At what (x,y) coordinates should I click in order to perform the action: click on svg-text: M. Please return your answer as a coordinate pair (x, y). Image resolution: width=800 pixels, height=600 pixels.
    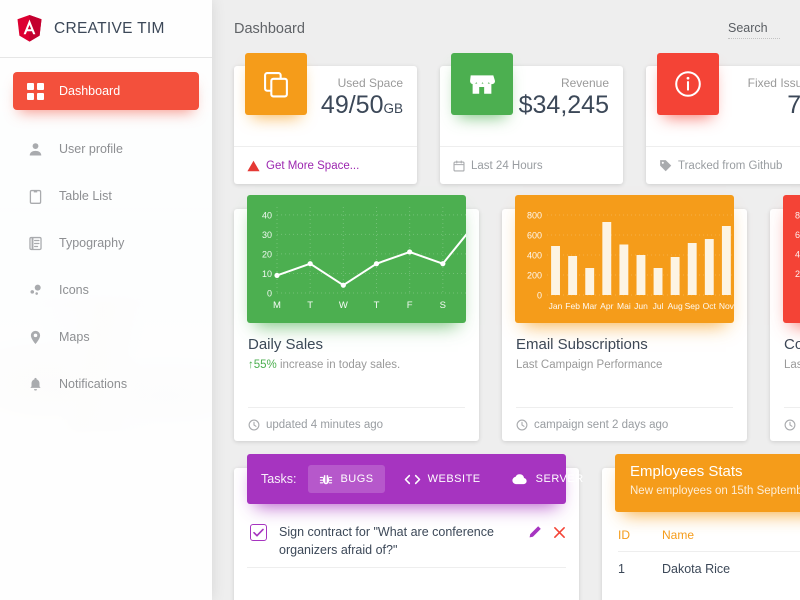
    Looking at the image, I should click on (277, 305).